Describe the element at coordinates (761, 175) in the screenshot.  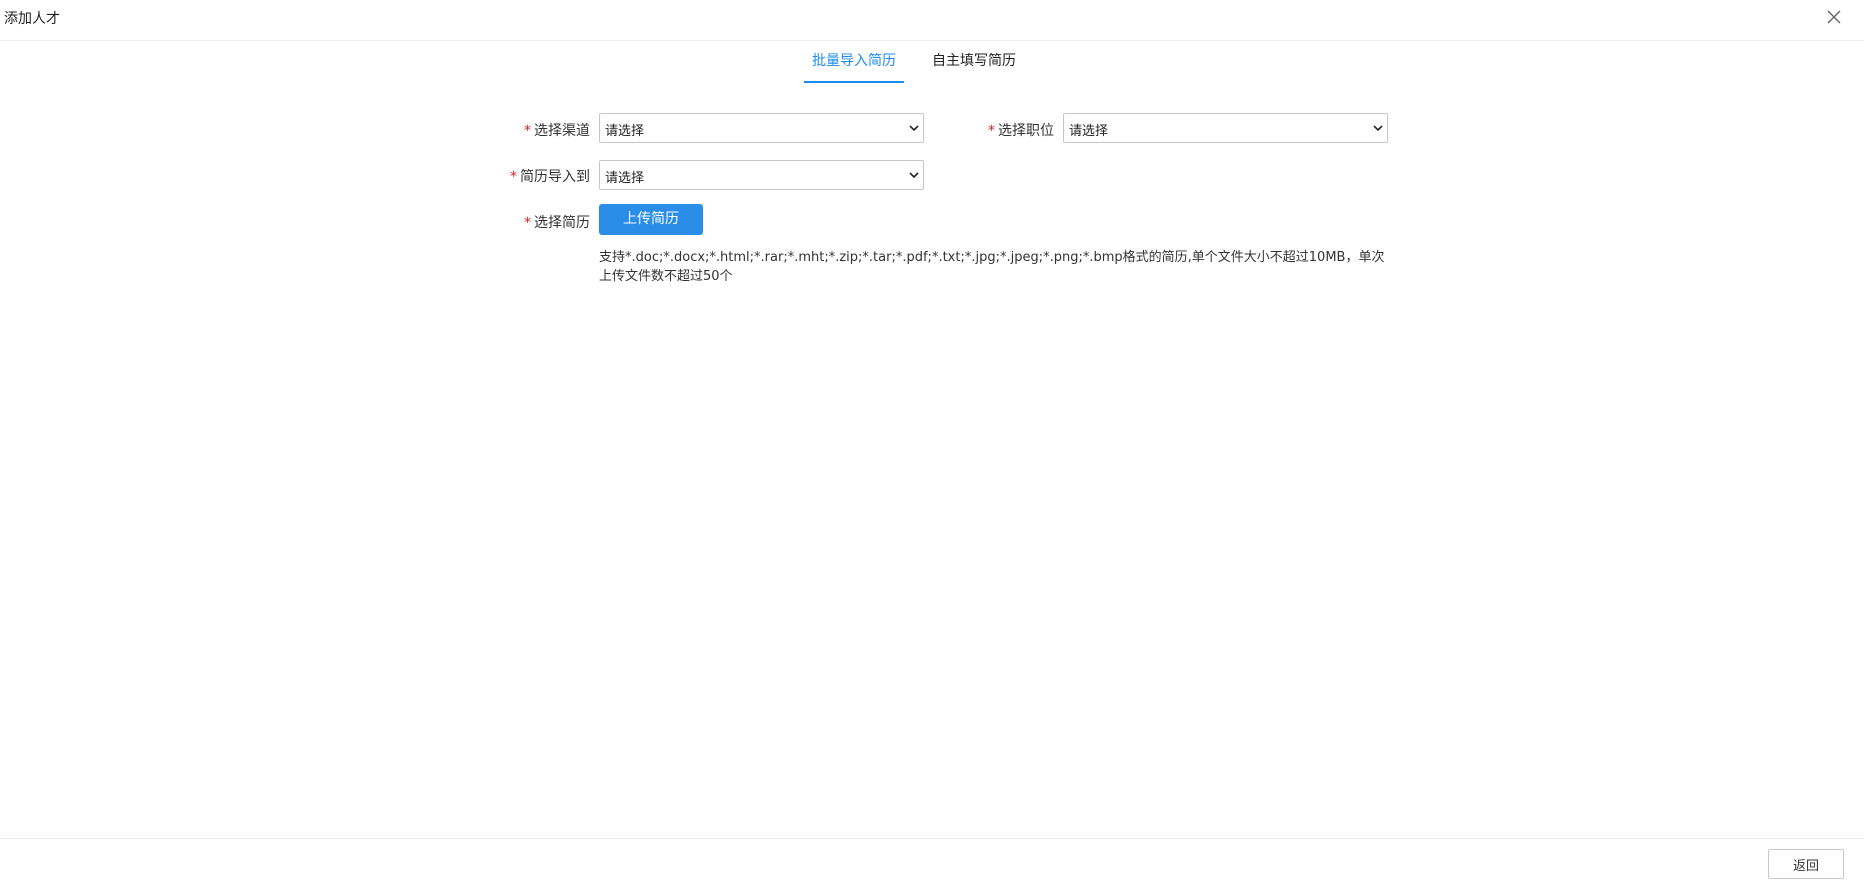
I see `import-to-select: 请选择` at that location.